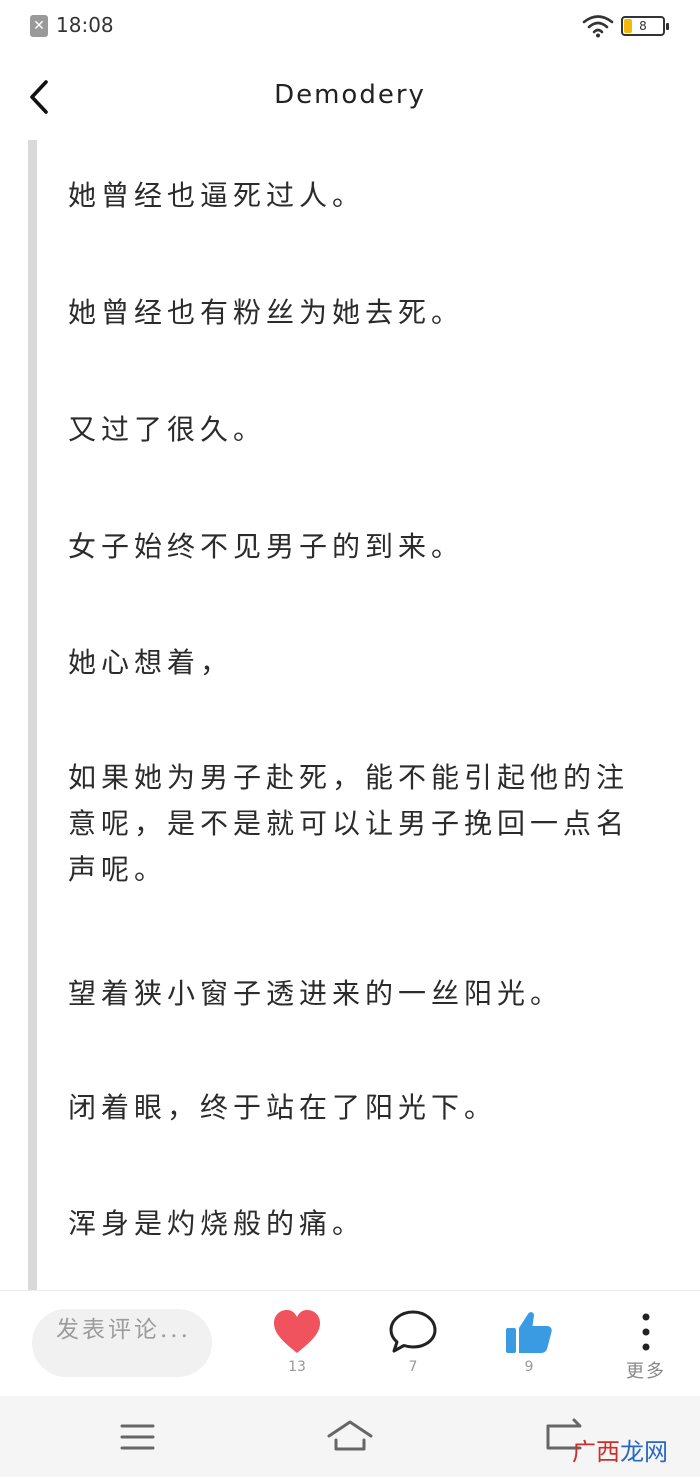 The height and width of the screenshot is (1477, 700). I want to click on paragraph-3: 又过了很久。, so click(167, 429).